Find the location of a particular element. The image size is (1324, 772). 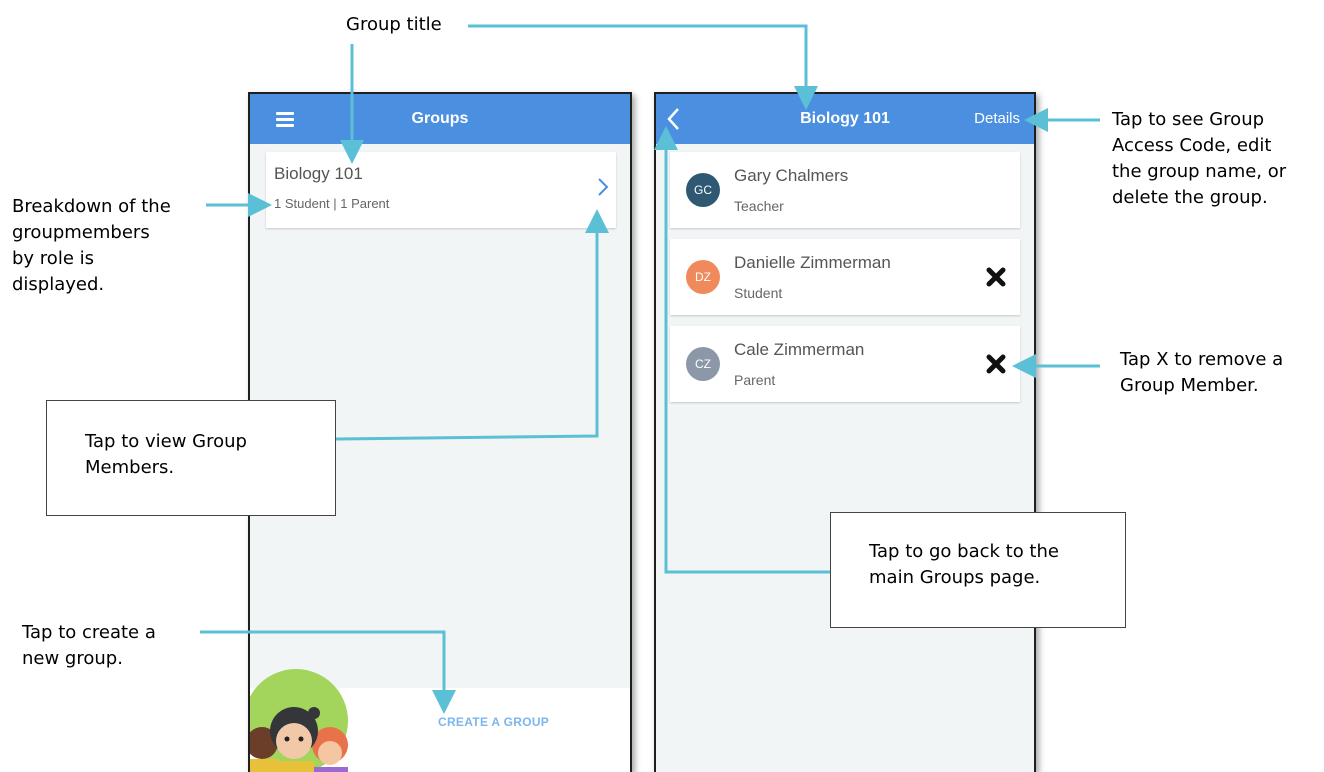

annotation-view-members: Tap to view Group Members. is located at coordinates (191, 458).